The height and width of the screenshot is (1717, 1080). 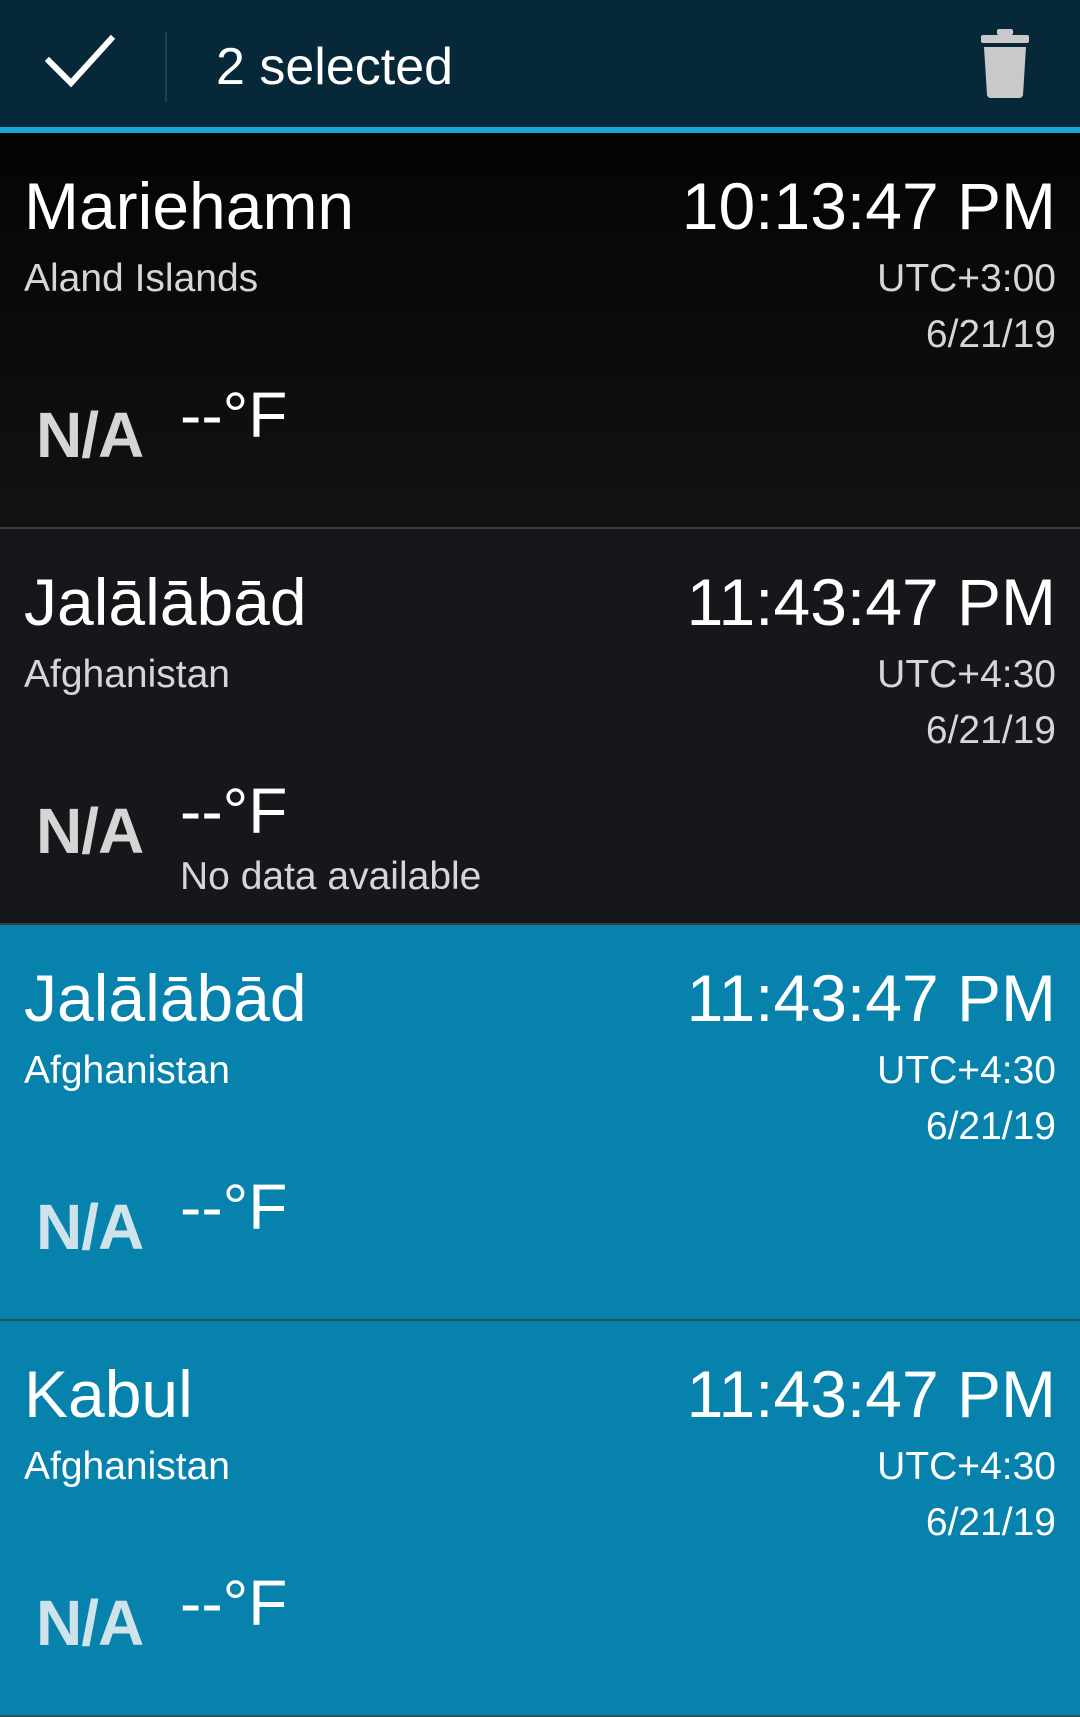 What do you see at coordinates (540, 66) in the screenshot?
I see `contextual-action-bar: 2 selected` at bounding box center [540, 66].